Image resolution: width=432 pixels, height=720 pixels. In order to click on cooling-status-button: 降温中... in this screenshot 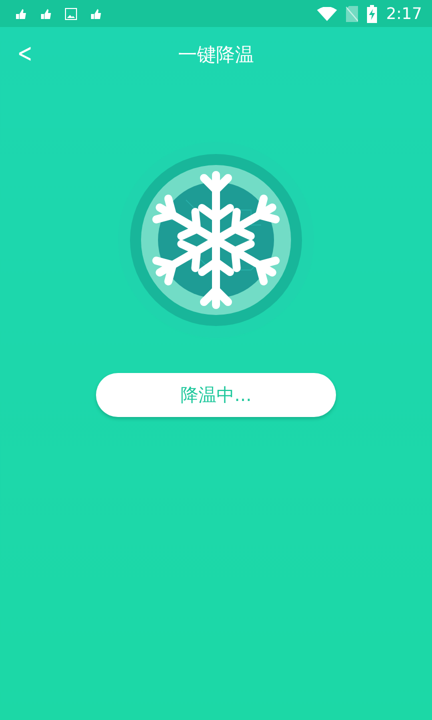, I will do `click(216, 395)`.